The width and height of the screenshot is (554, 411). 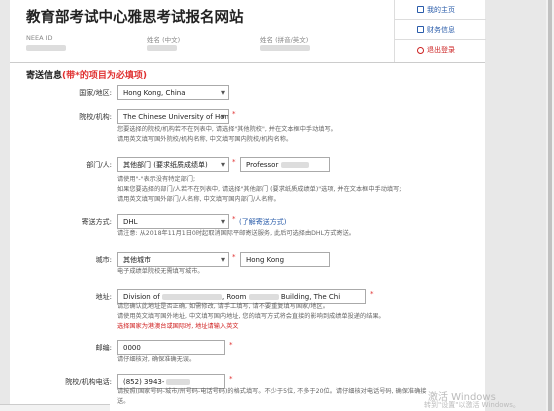 I want to click on region-select: Hong Kong, China, so click(x=173, y=92).